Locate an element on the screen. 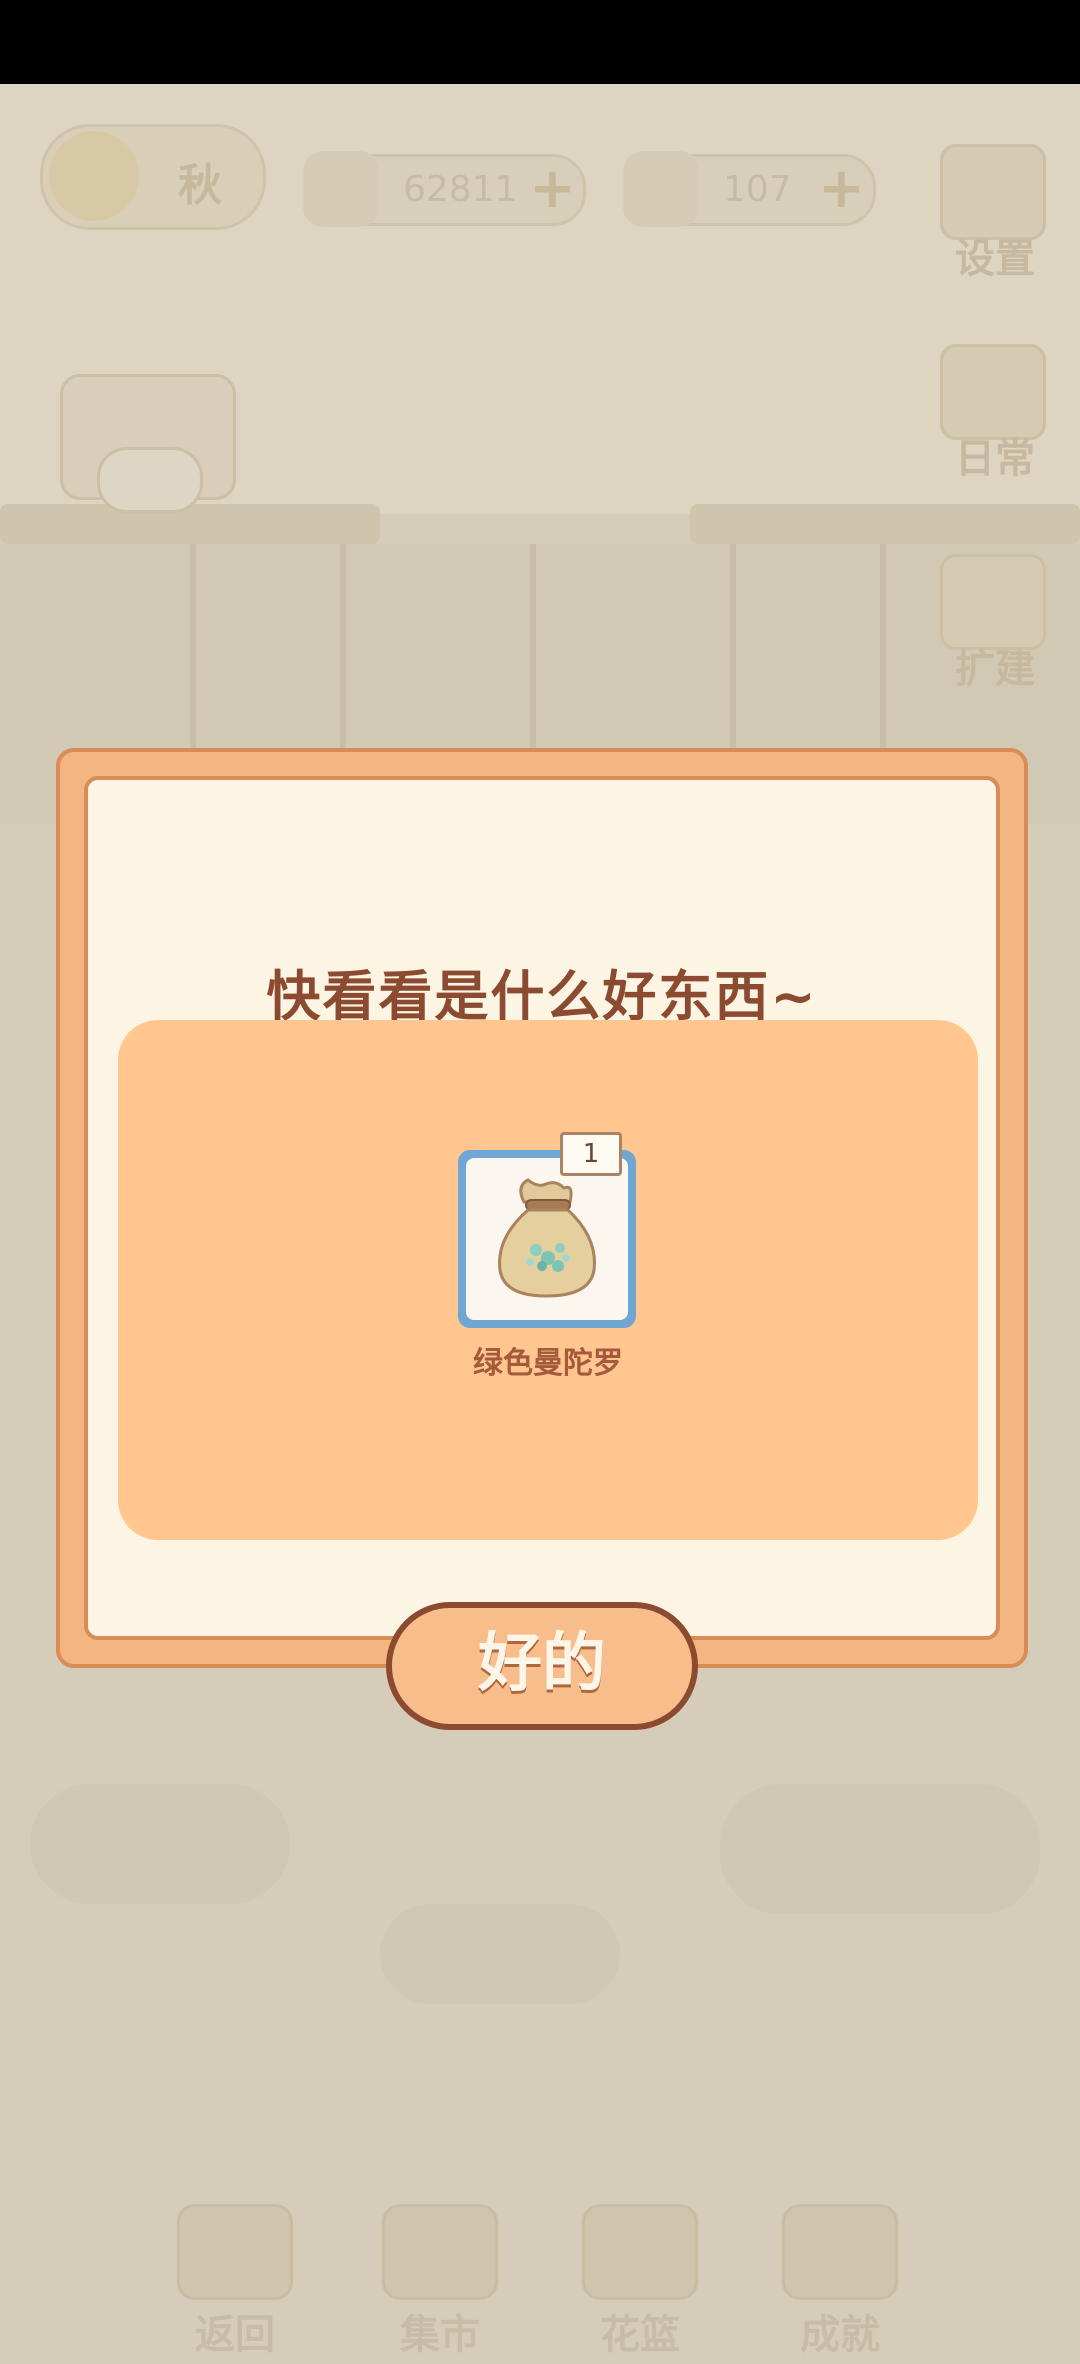  confirm-button: 好的 is located at coordinates (542, 1666).